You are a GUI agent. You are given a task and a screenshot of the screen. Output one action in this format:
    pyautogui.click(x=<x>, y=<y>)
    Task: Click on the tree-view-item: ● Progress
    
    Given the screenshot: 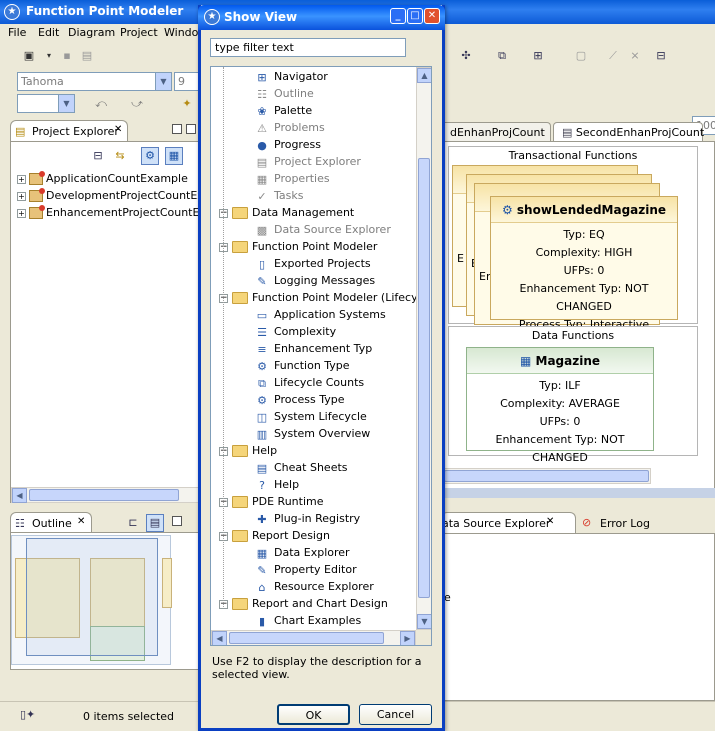 What is the action you would take?
    pyautogui.click(x=288, y=144)
    